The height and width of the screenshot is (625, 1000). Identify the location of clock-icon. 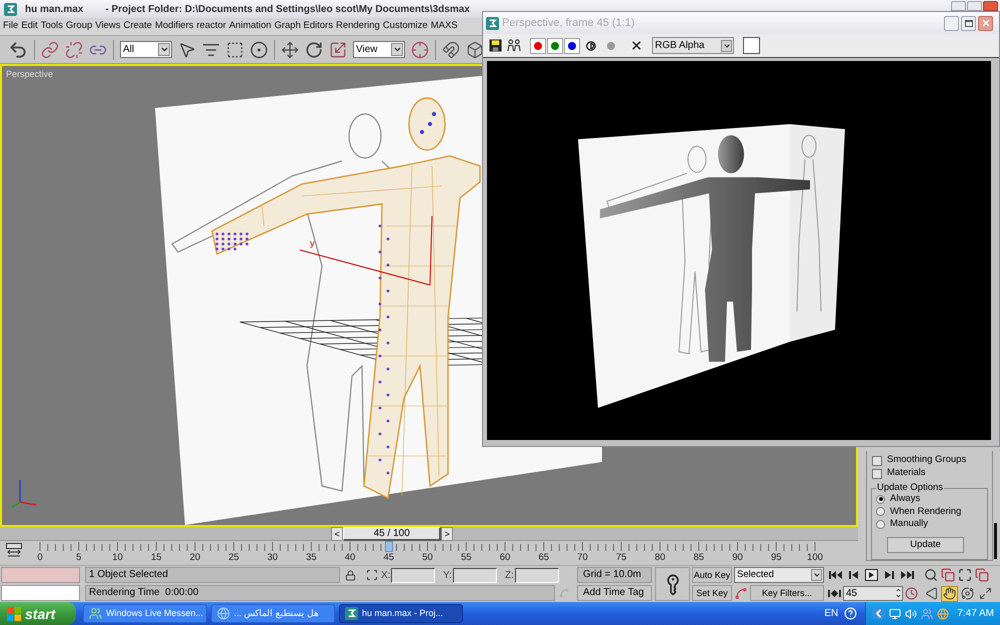
(911, 593).